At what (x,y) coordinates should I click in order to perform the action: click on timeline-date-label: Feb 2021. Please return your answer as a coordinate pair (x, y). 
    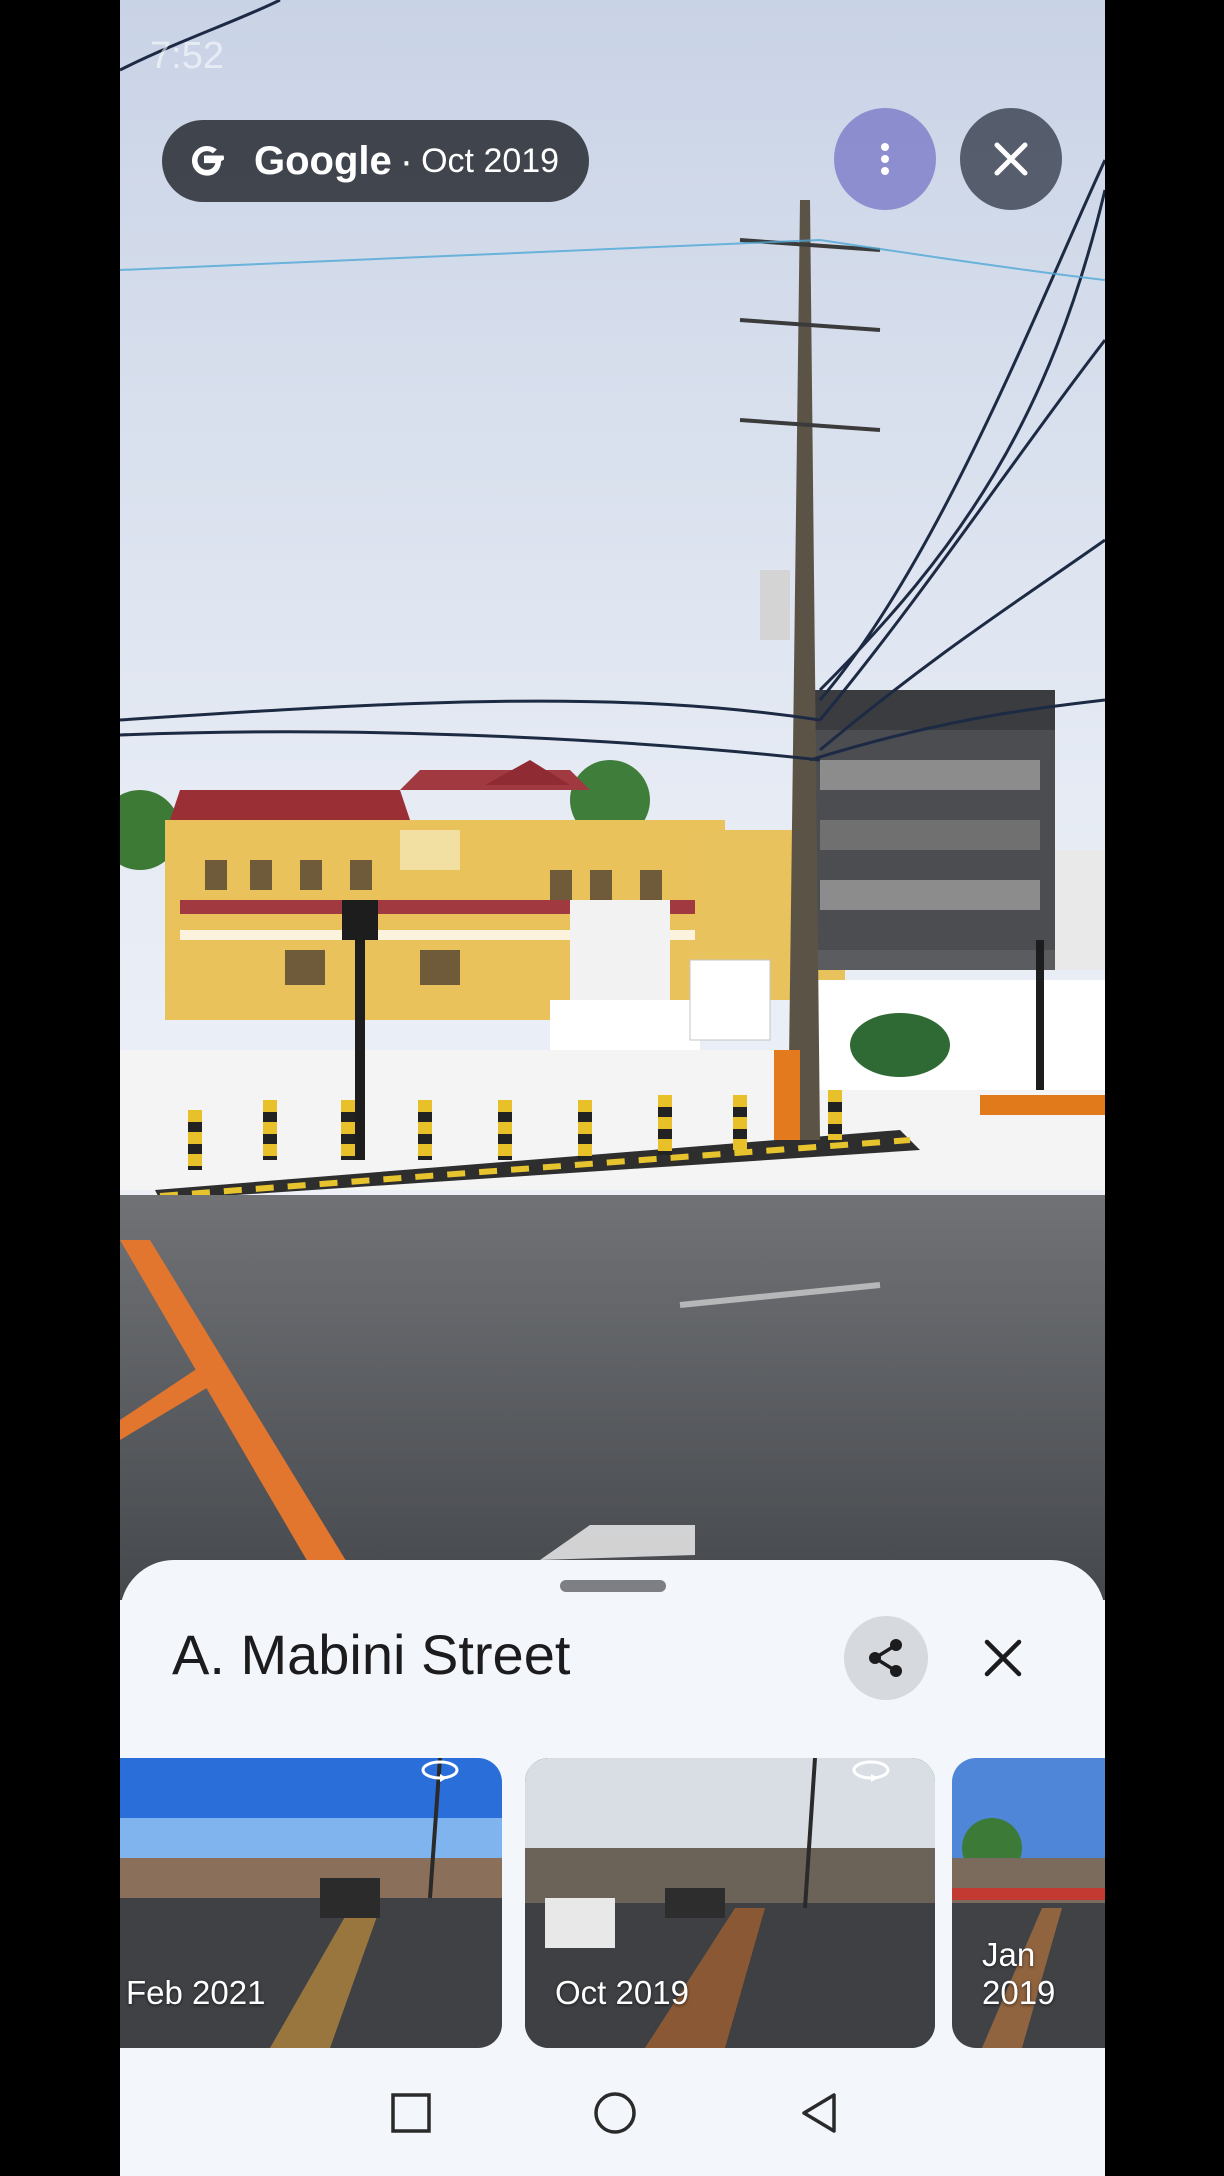
    Looking at the image, I should click on (196, 1992).